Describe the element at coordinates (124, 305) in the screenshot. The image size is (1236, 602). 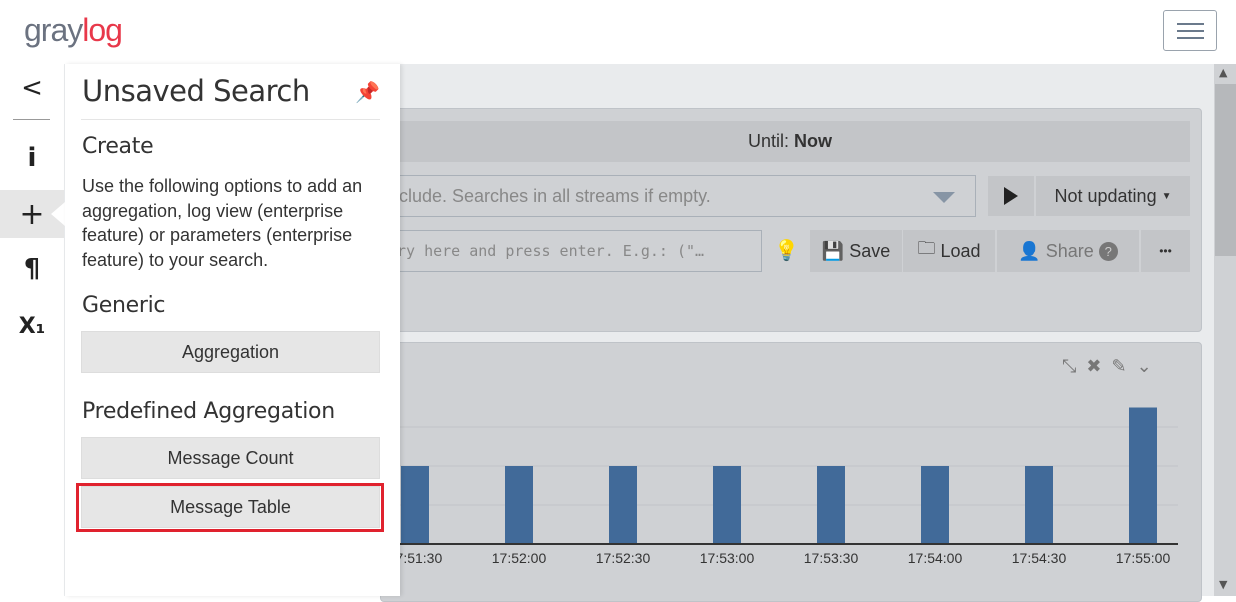
I see `generic-heading: Generic` at that location.